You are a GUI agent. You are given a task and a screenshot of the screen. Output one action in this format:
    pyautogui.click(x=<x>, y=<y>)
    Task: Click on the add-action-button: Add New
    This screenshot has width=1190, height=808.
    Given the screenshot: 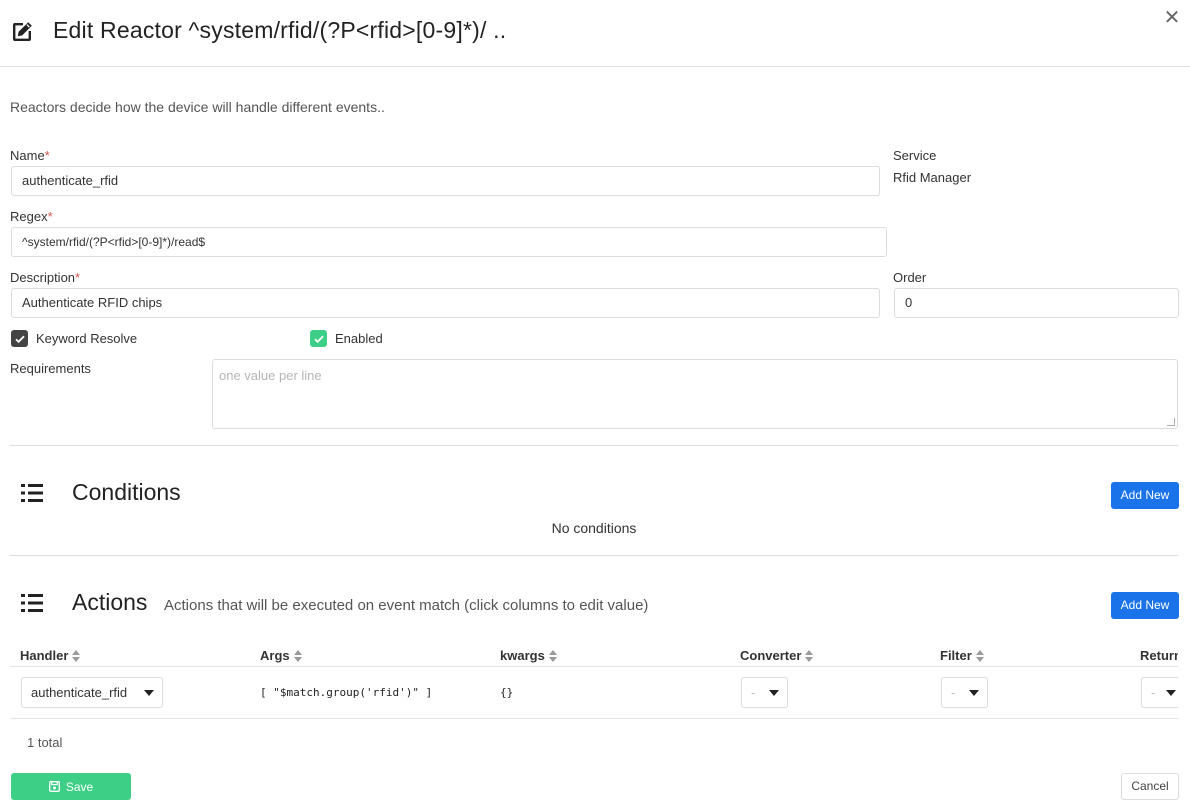 What is the action you would take?
    pyautogui.click(x=1145, y=605)
    